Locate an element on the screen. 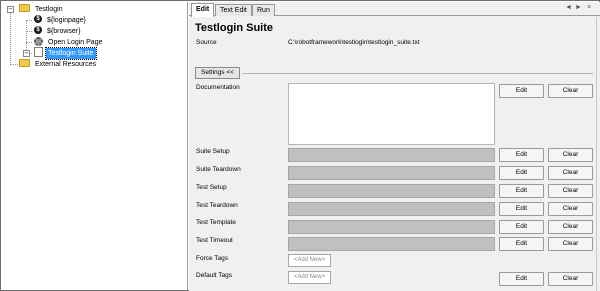 Image resolution: width=600 pixels, height=291 pixels. setting-label-documentation: Documentation is located at coordinates (218, 87).